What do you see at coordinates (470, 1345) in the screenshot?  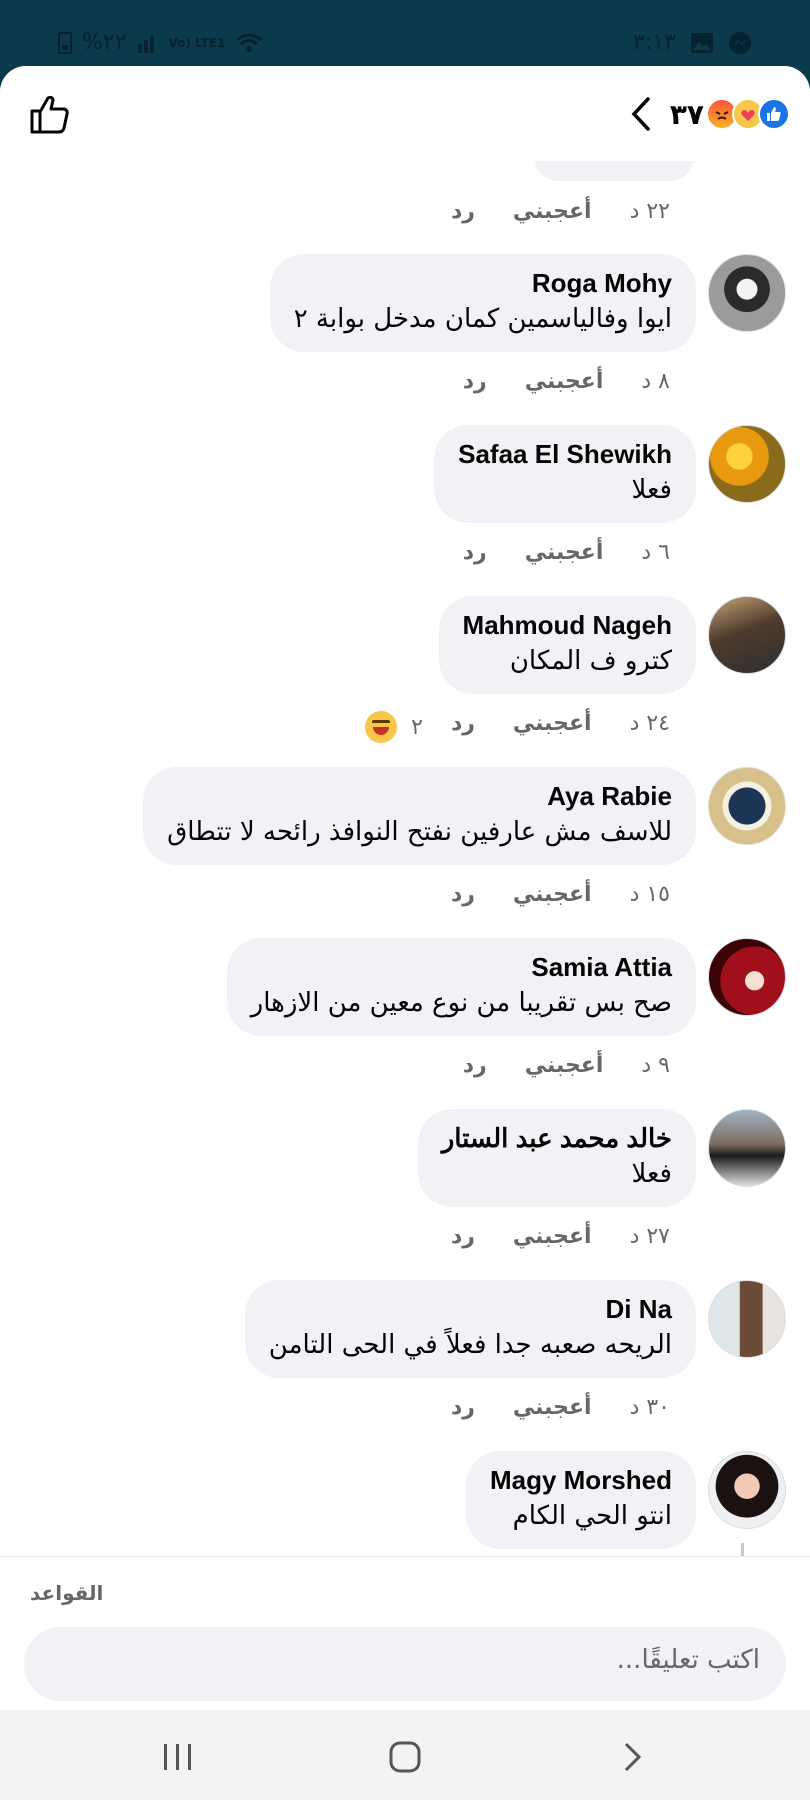 I see `comment-text: الريحه صعبه جدا فعلاً في الحى التامن` at bounding box center [470, 1345].